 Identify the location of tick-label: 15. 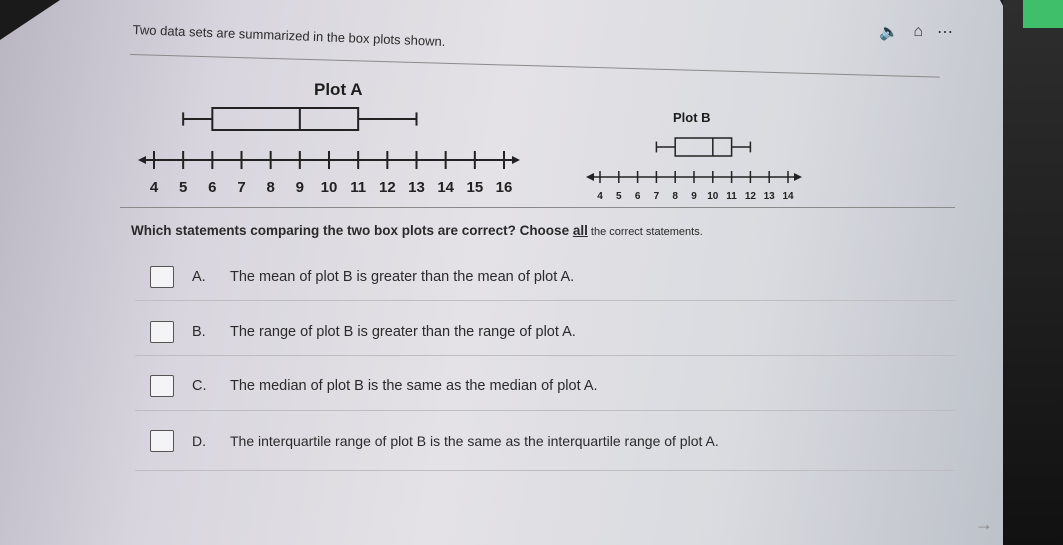
(474, 187).